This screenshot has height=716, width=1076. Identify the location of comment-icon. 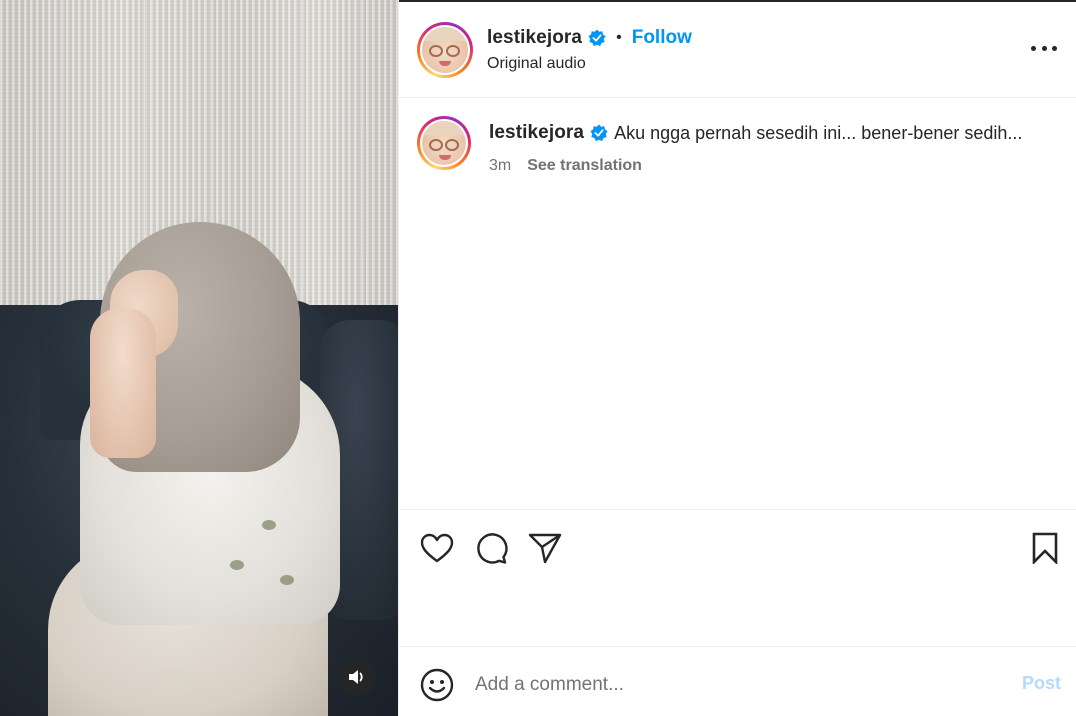
(492, 548).